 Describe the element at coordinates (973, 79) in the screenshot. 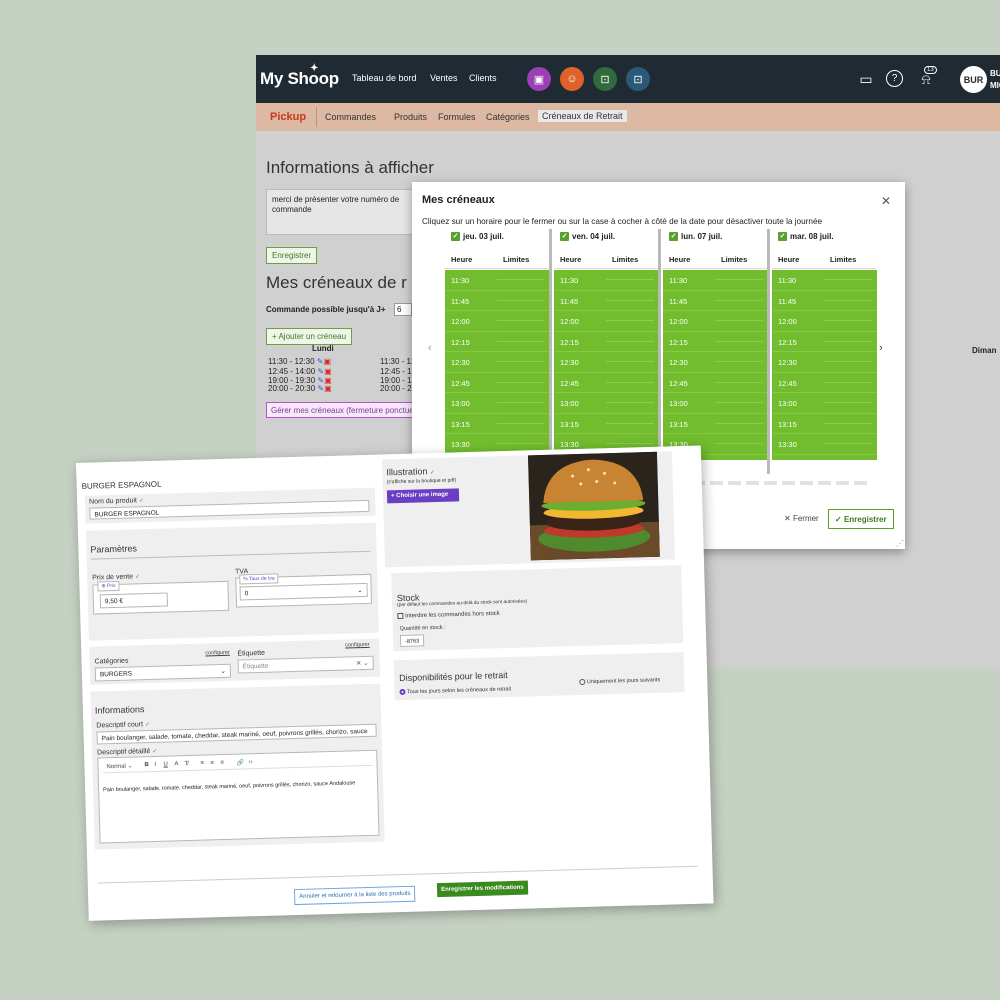

I see `avatar: BUR` at that location.